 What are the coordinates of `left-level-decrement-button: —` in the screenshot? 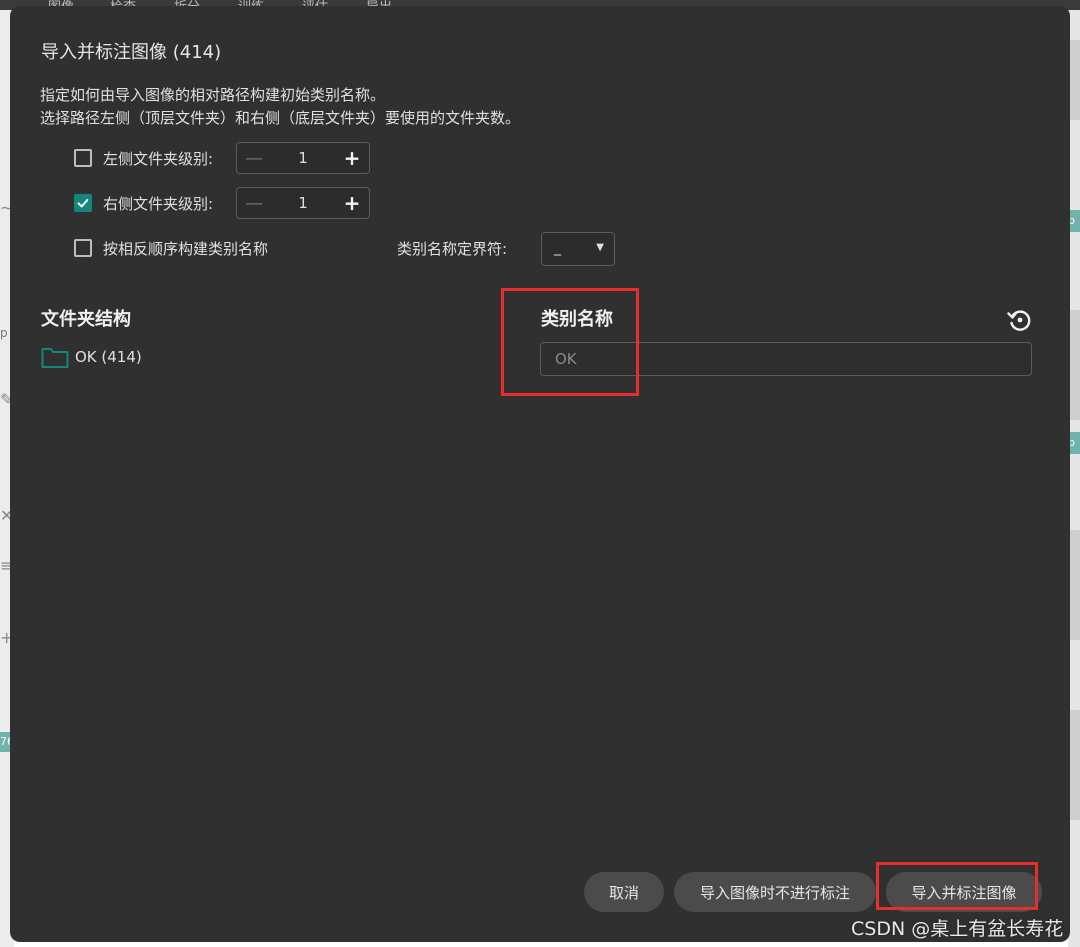 It's located at (254, 158).